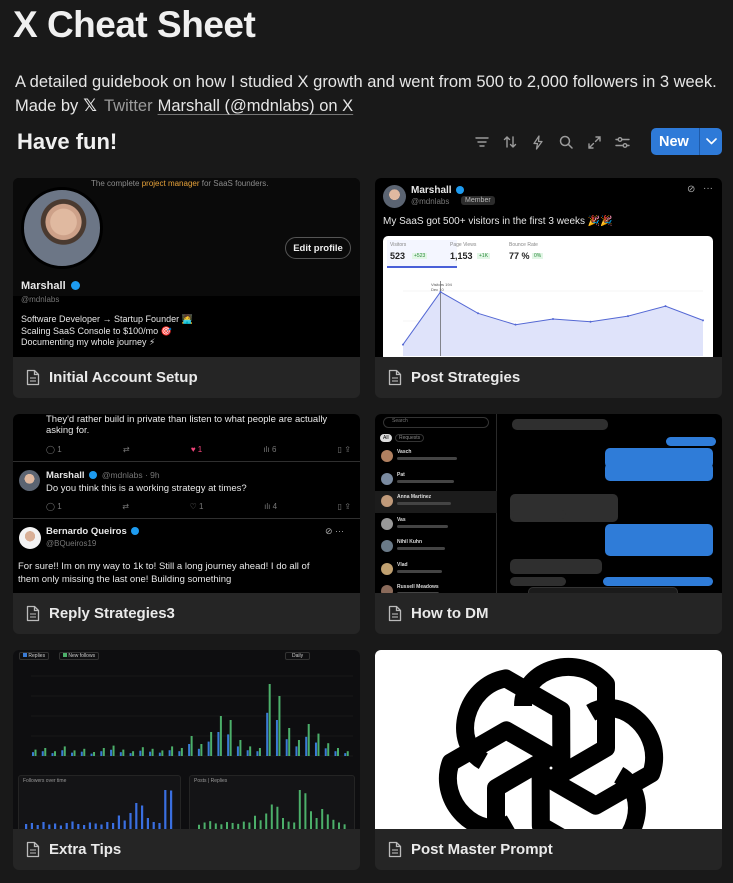  Describe the element at coordinates (449, 613) in the screenshot. I see `card-title: How to DM` at that location.